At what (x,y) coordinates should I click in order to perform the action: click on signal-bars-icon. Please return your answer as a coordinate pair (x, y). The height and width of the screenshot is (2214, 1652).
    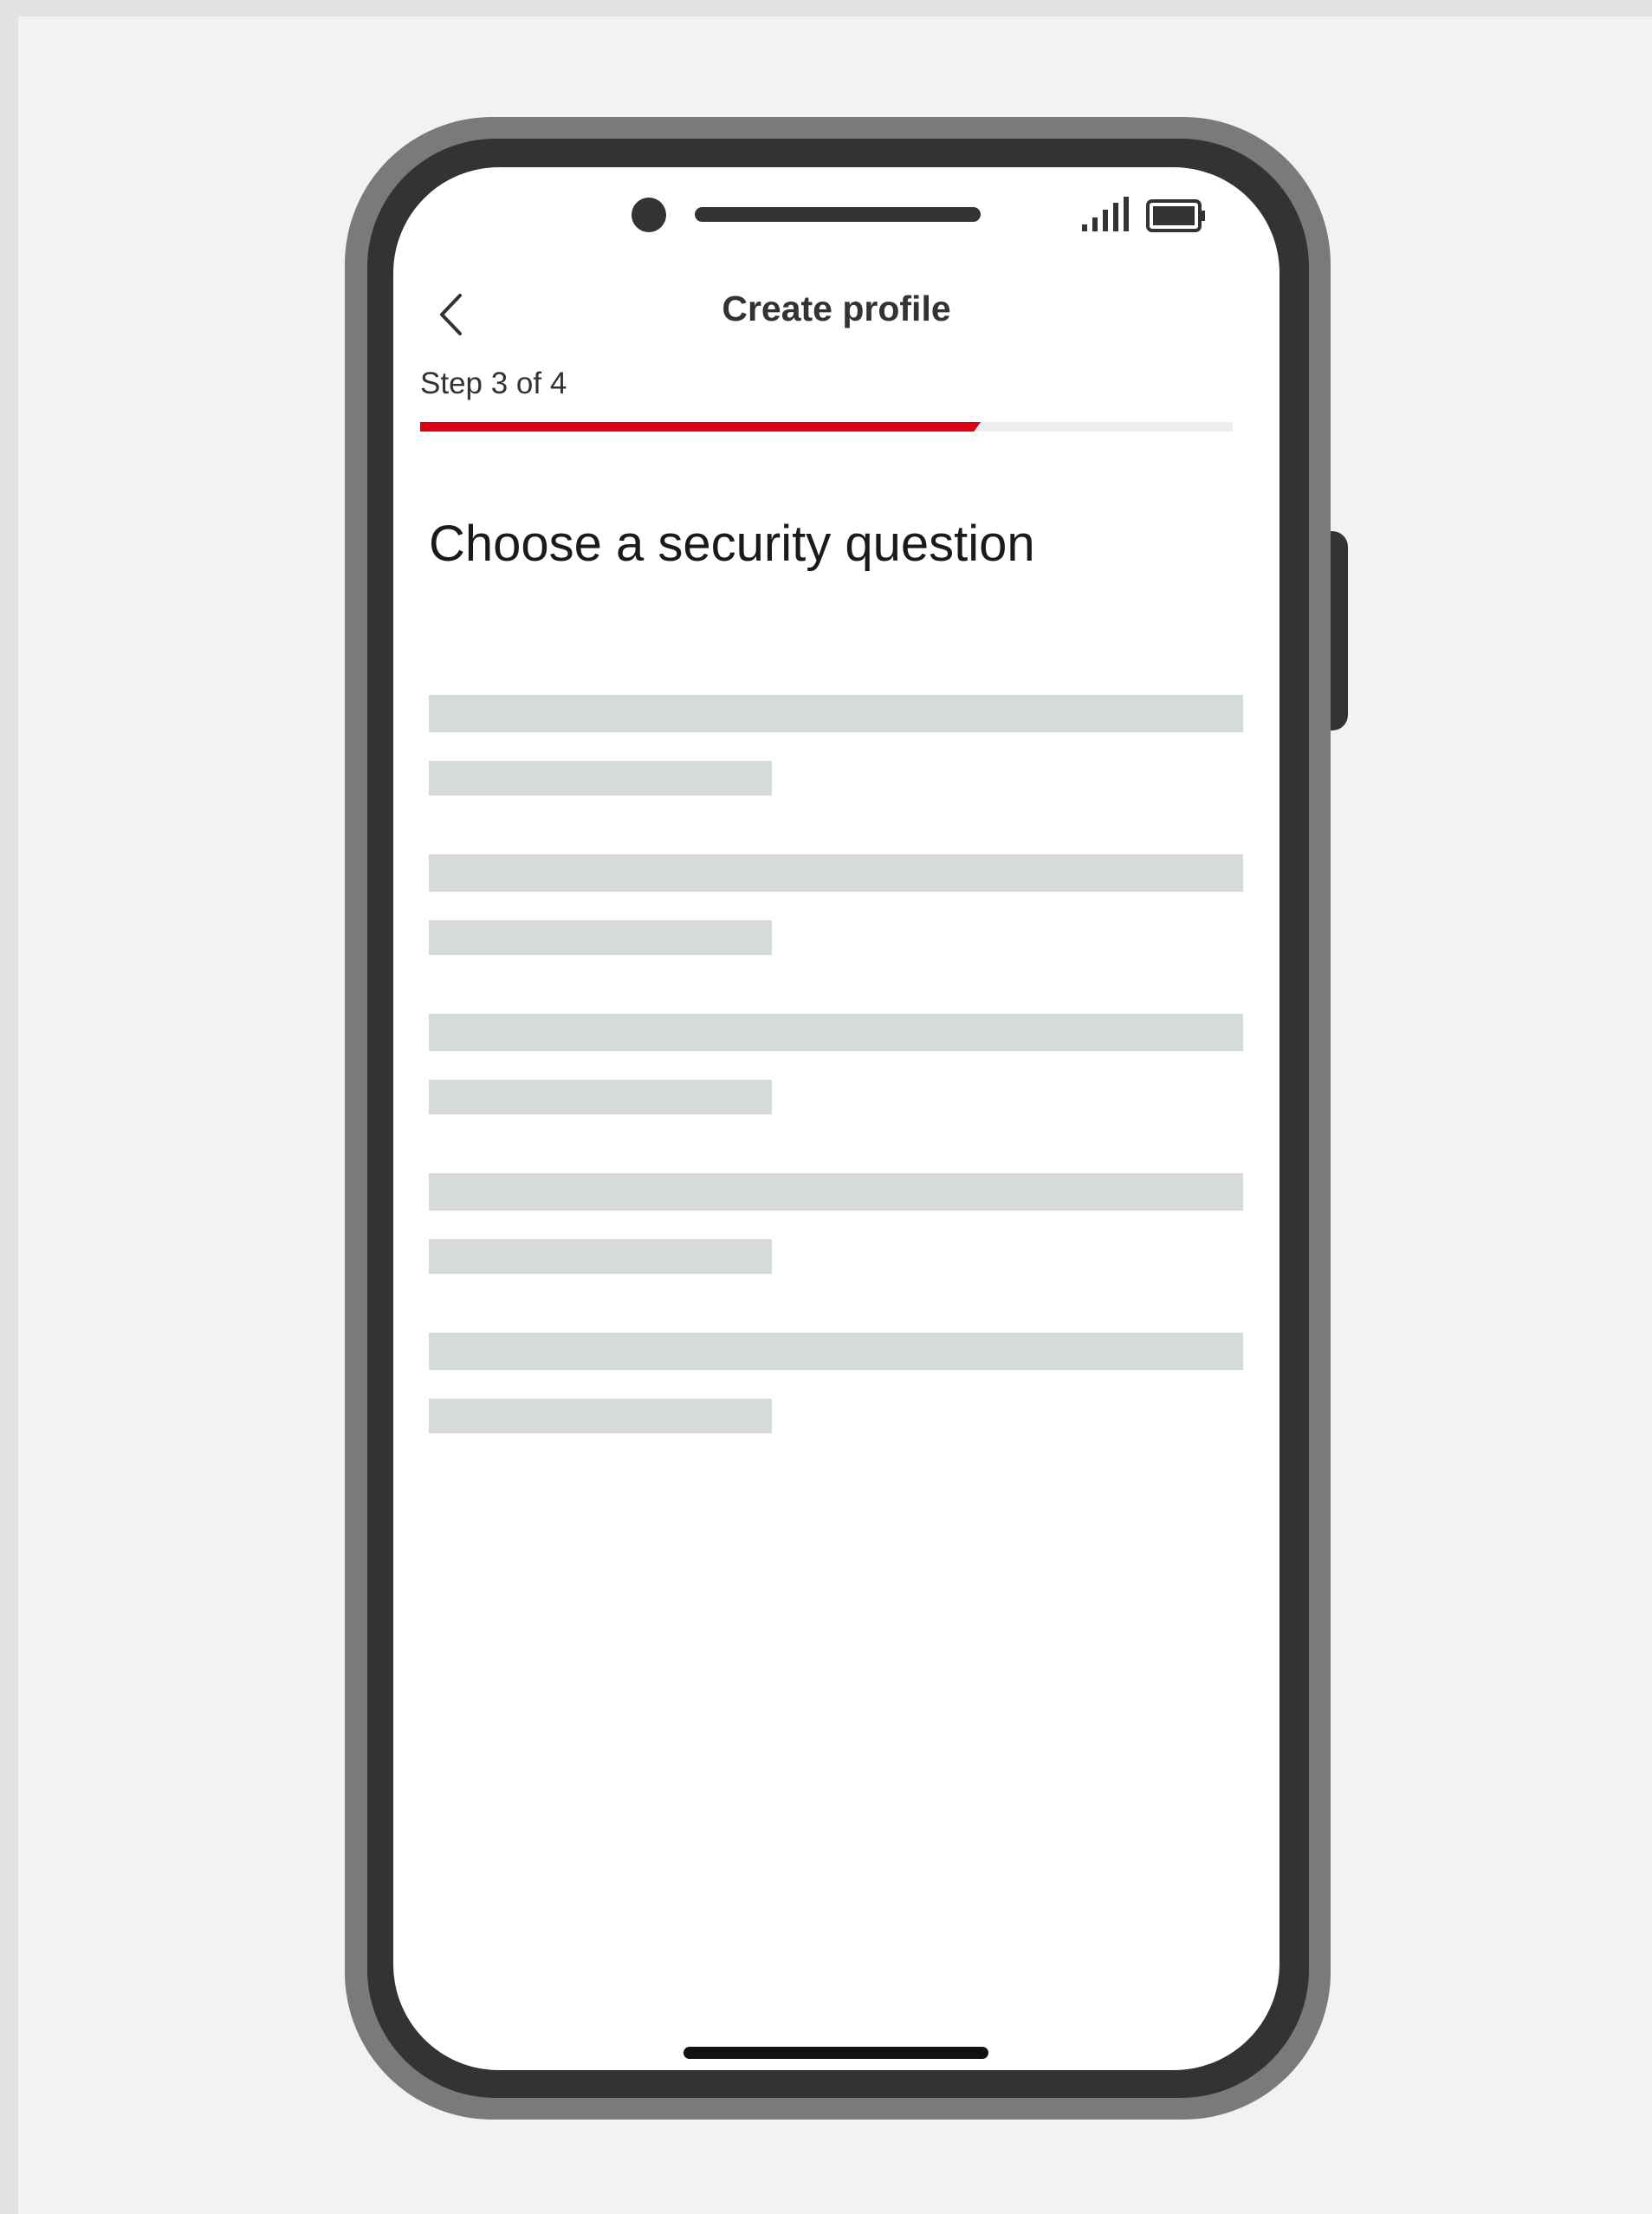
    Looking at the image, I should click on (1105, 214).